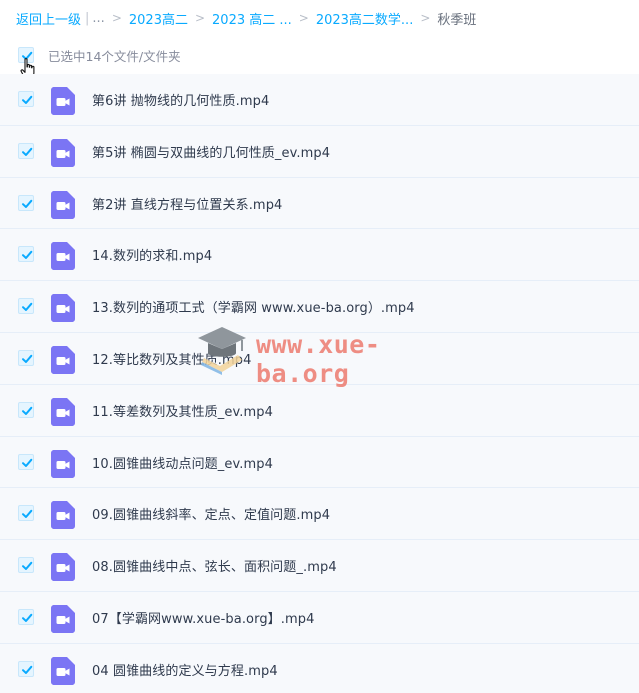 This screenshot has height=693, width=639. What do you see at coordinates (214, 565) in the screenshot?
I see `file-name: 08.圆锥曲线中点、弦长、面积问题_.mp4` at bounding box center [214, 565].